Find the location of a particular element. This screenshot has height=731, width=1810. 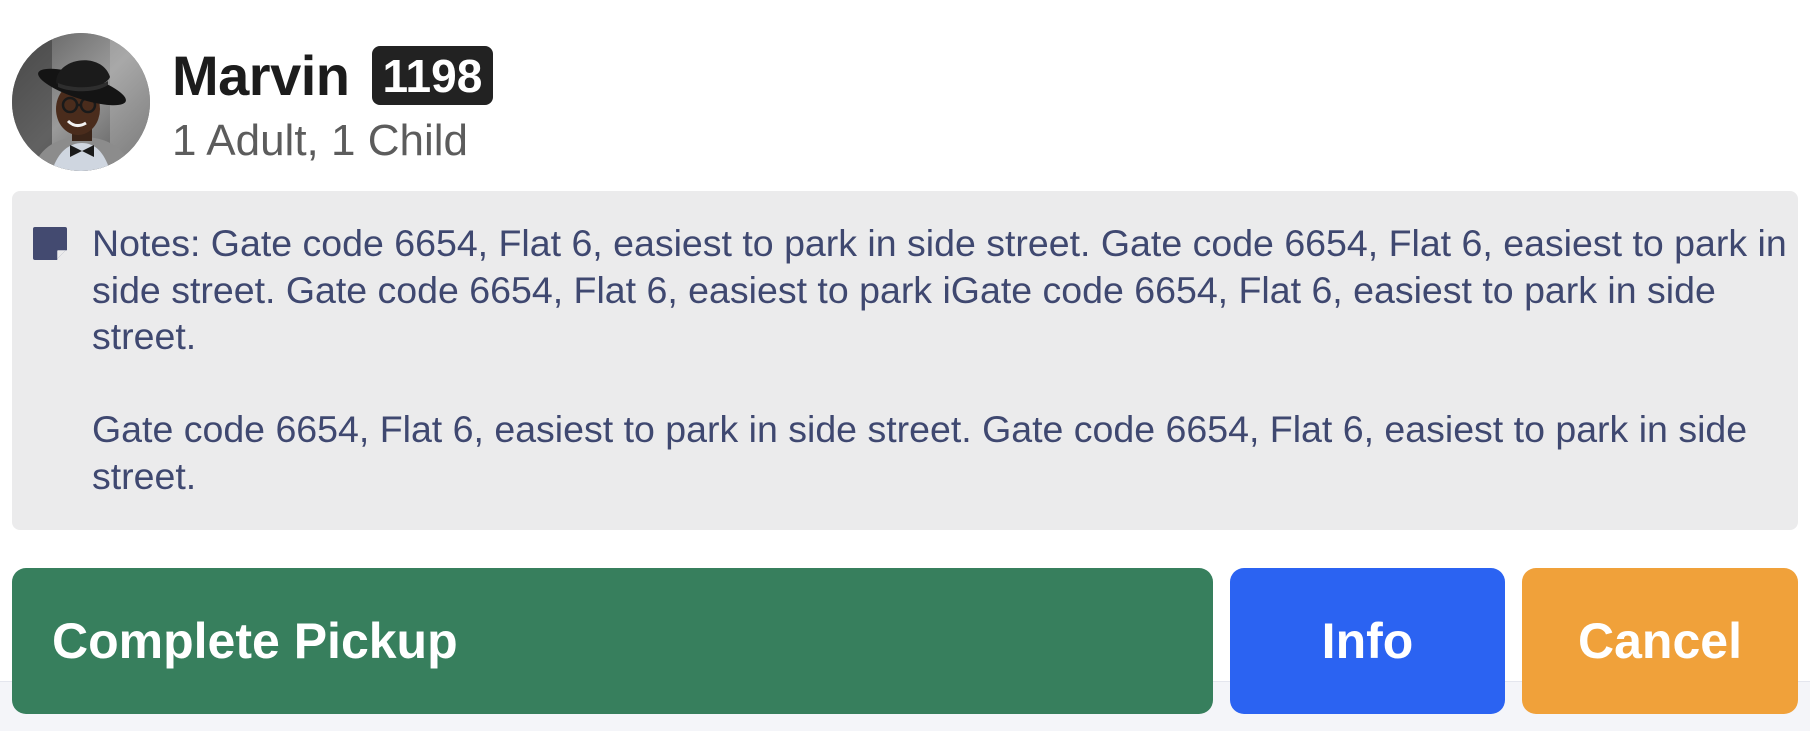

info-button: Info is located at coordinates (1367, 641).